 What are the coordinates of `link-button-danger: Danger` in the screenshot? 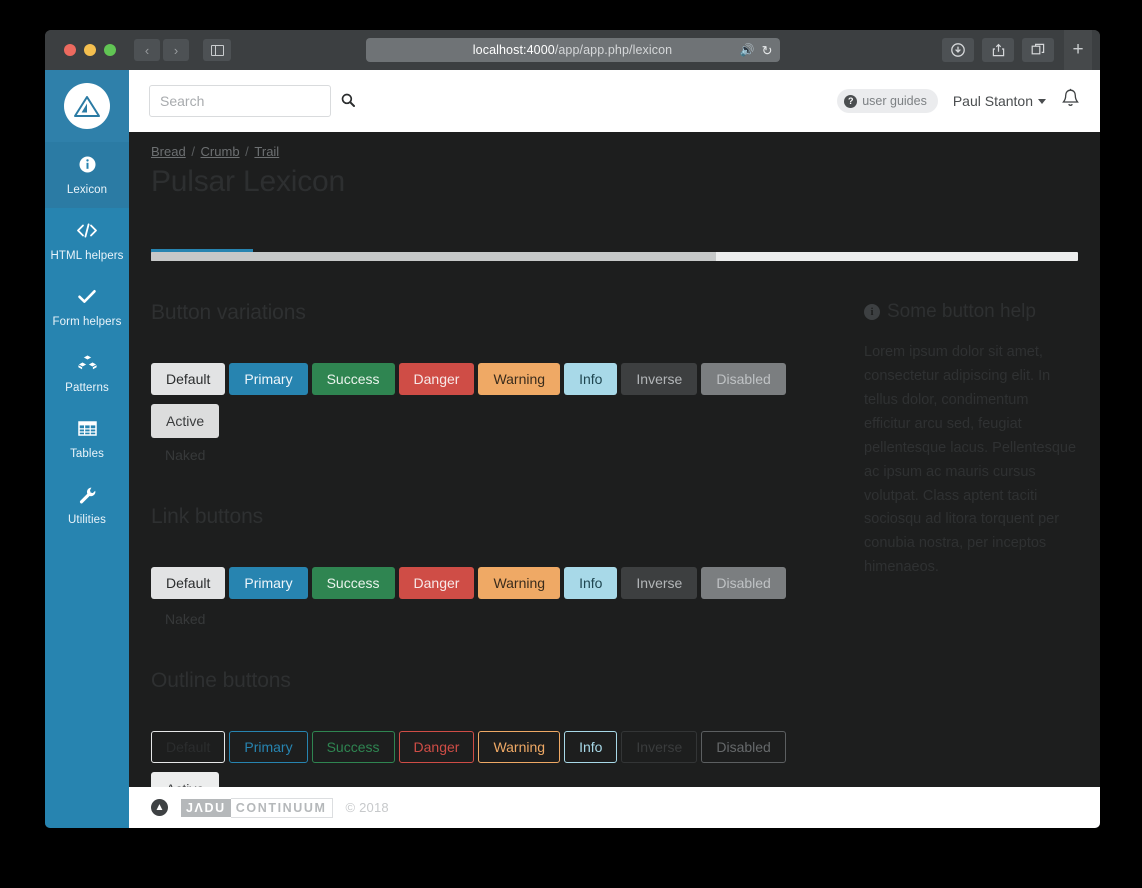 It's located at (436, 583).